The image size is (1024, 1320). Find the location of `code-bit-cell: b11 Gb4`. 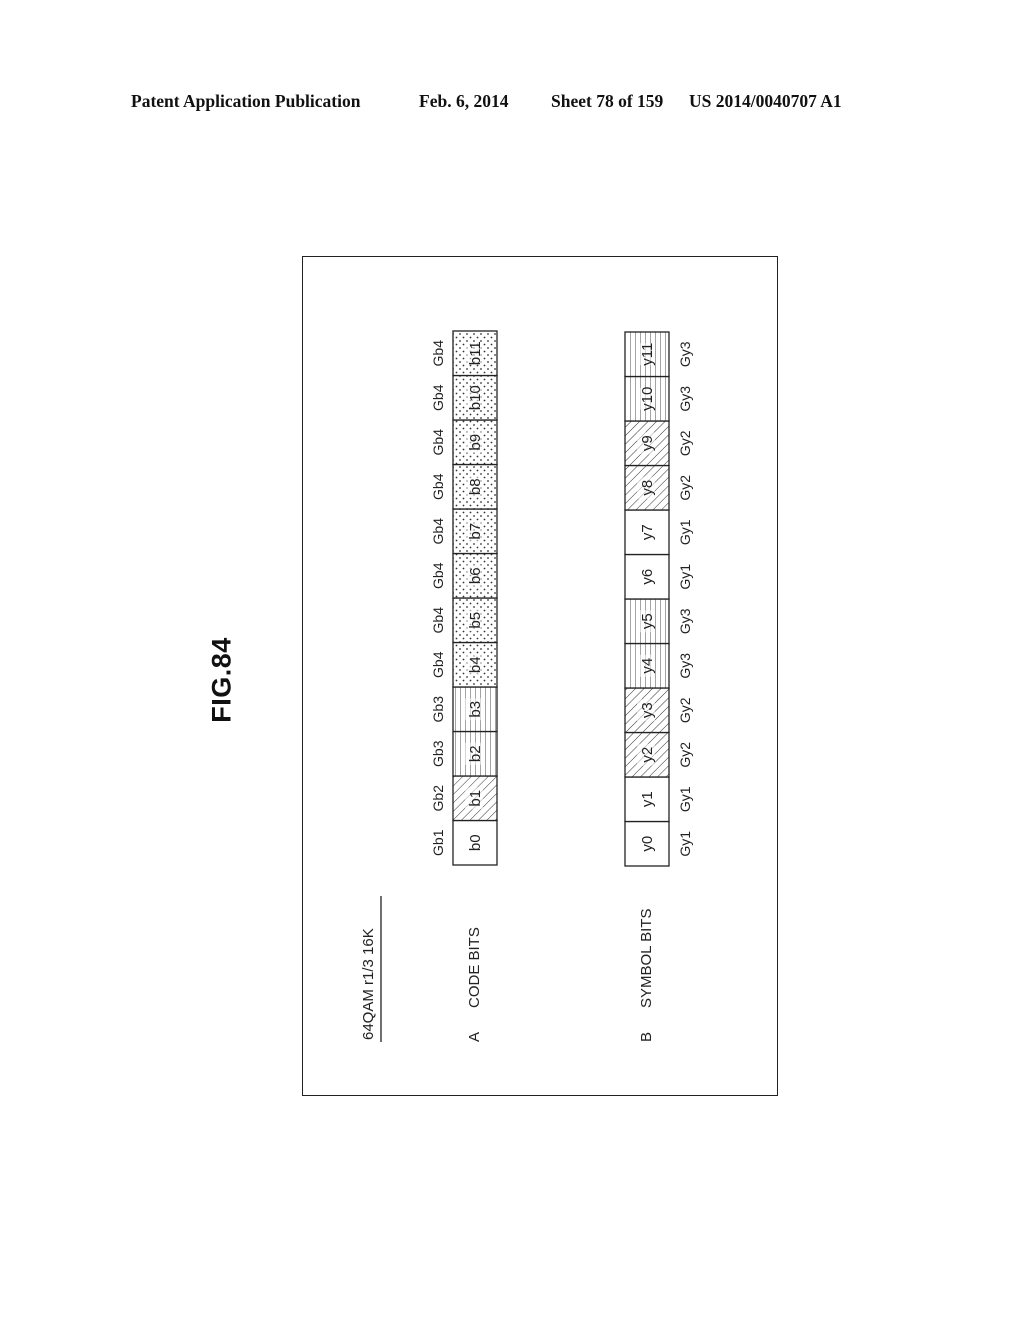

code-bit-cell: b11 Gb4 is located at coordinates (464, 353).